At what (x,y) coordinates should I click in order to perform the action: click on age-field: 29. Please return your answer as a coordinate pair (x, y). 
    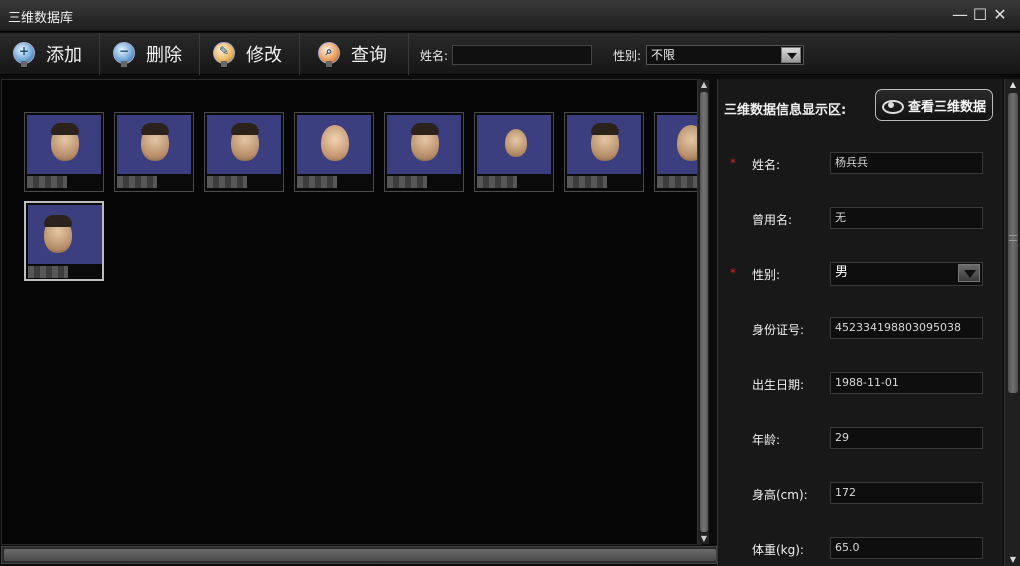
    Looking at the image, I should click on (906, 438).